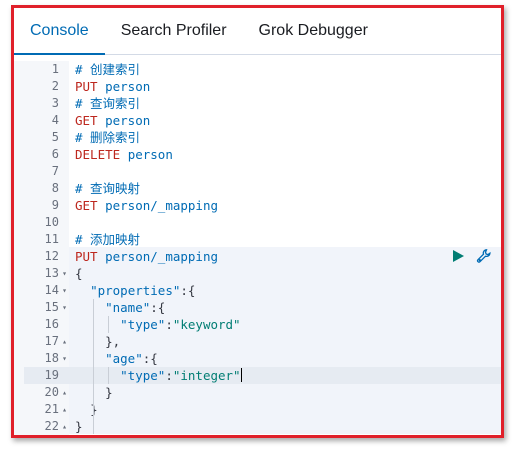 This screenshot has width=519, height=451. What do you see at coordinates (257, 273) in the screenshot?
I see `code-line: 13 ▾ {` at bounding box center [257, 273].